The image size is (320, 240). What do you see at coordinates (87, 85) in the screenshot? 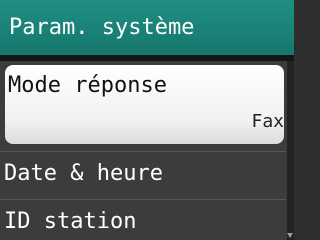
I see `menu-item-label: Mode réponse` at bounding box center [87, 85].